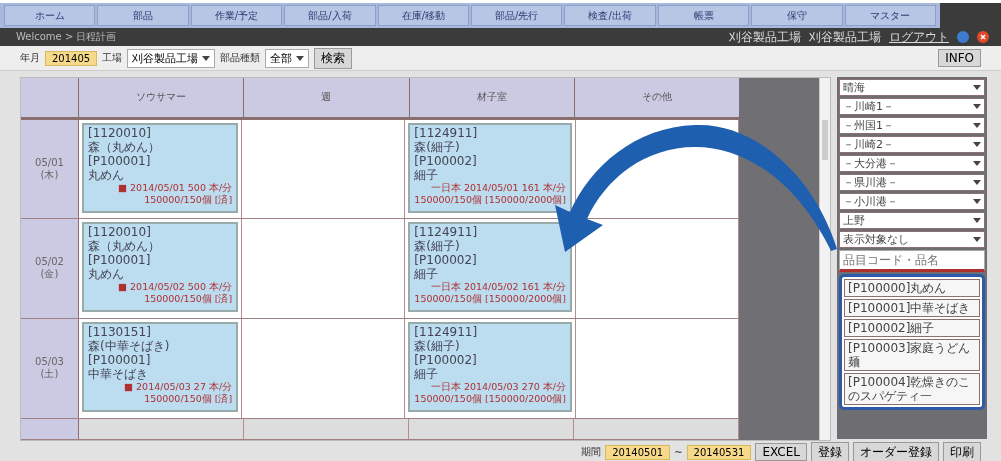 Image resolution: width=1001 pixels, height=461 pixels. I want to click on card-line: 森(中華そばき), so click(129, 346).